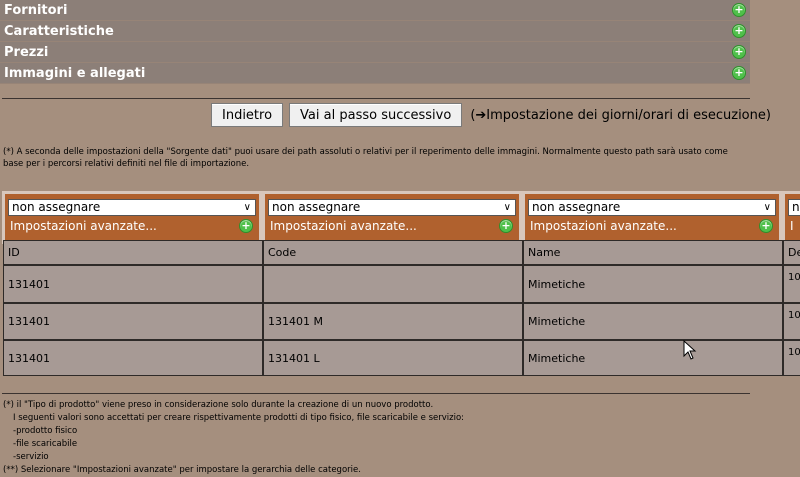 The image size is (800, 477). I want to click on column-header-description: De, so click(791, 252).